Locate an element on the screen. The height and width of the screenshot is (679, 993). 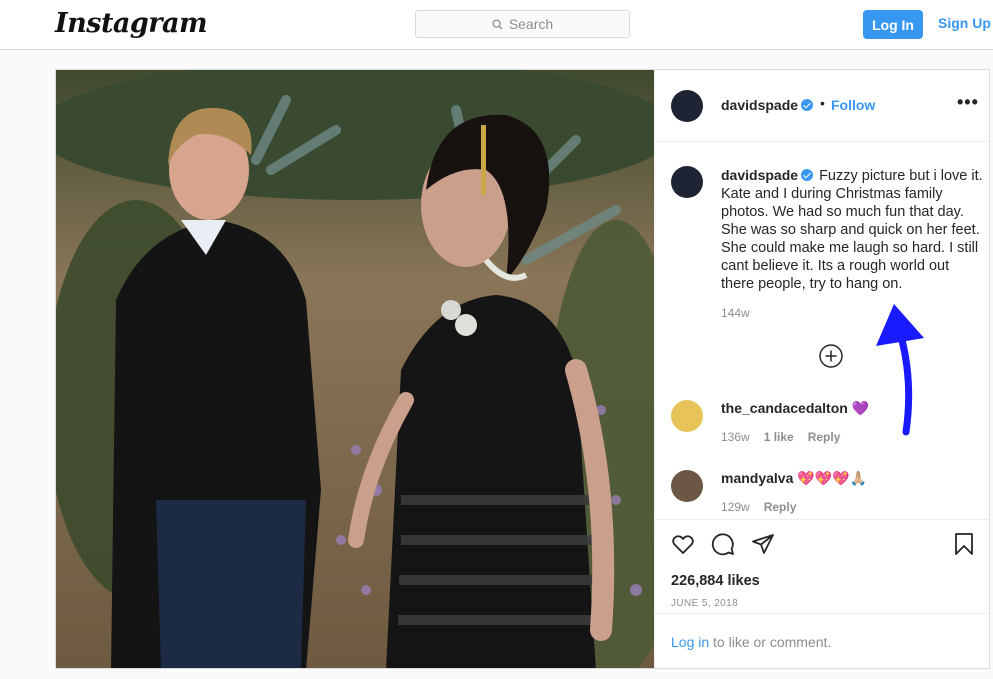
commenter-username: the_candacedalton 💜 is located at coordinates (795, 408).